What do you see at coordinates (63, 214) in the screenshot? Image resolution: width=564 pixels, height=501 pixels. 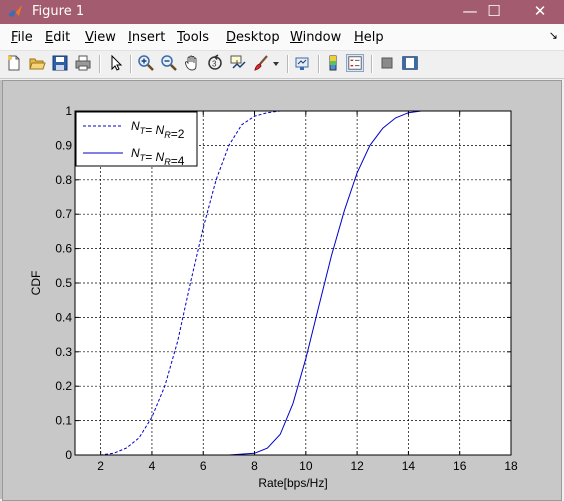 I see `y-tick-label: 0.7` at bounding box center [63, 214].